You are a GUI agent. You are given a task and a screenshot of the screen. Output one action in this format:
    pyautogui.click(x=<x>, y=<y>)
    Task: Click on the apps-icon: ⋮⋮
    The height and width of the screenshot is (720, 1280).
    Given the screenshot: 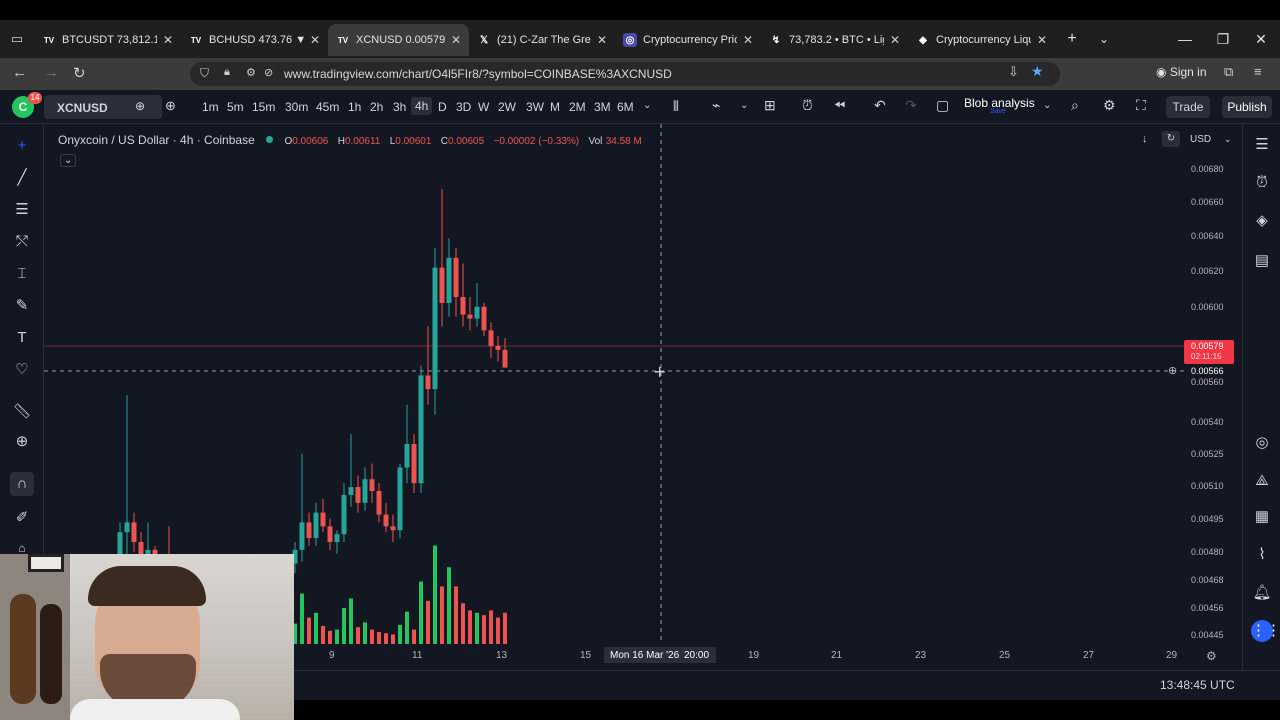 What is the action you would take?
    pyautogui.click(x=1265, y=631)
    